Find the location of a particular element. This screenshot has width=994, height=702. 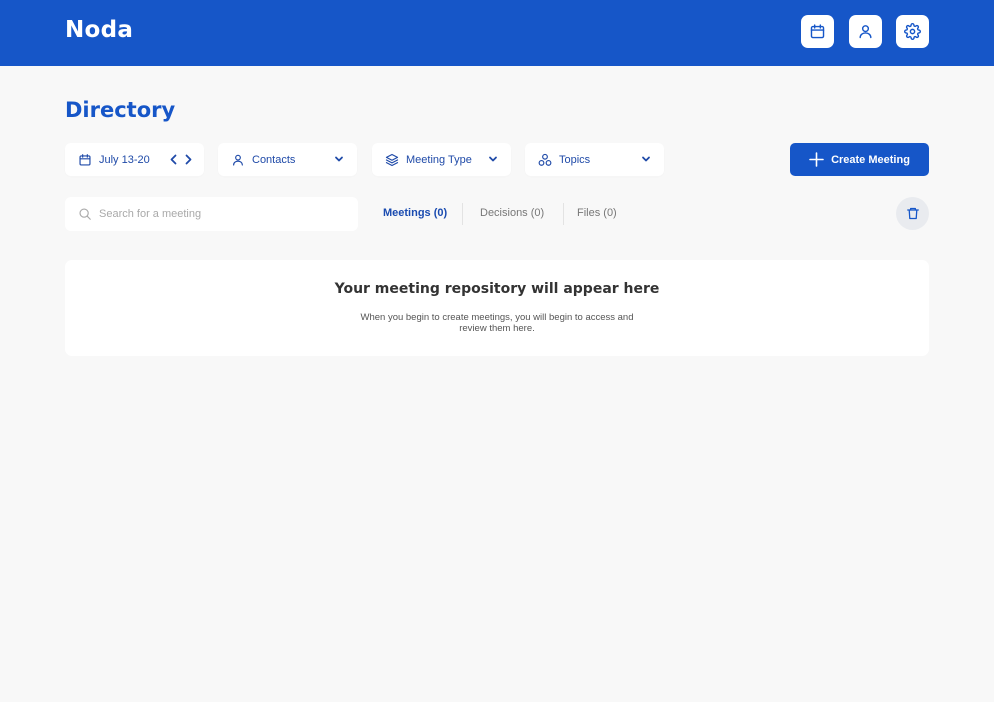

create-meeting-button: Create Meeting is located at coordinates (859, 159).